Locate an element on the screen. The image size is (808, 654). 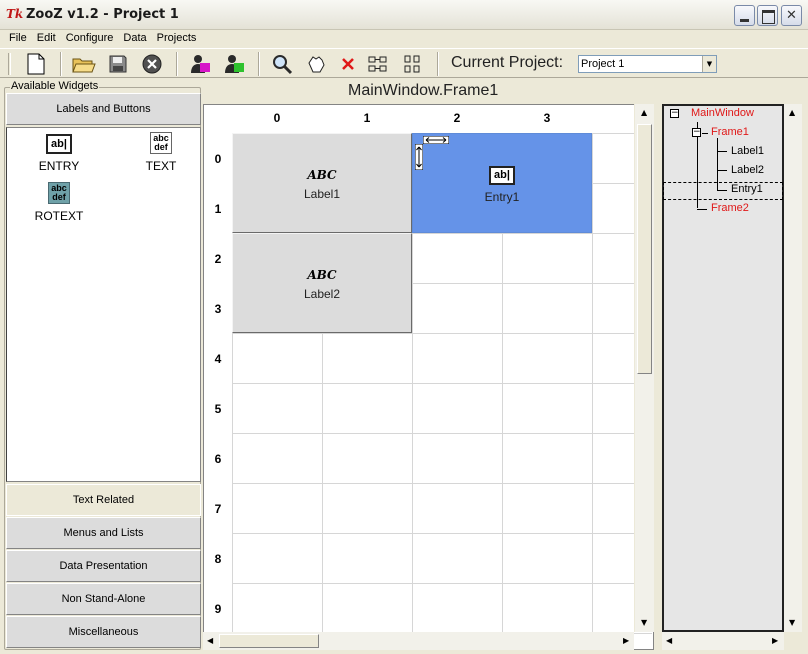
category-data-presentation: Data Presentation is located at coordinates (103, 566).